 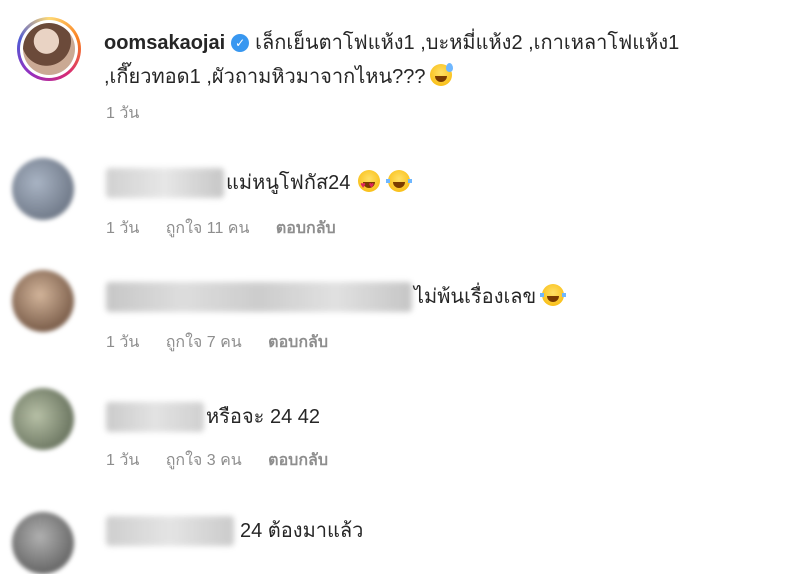 I want to click on comment-meta: 1 วัน ถูกใจ 3 คน ตอบกลับ, so click(x=228, y=460).